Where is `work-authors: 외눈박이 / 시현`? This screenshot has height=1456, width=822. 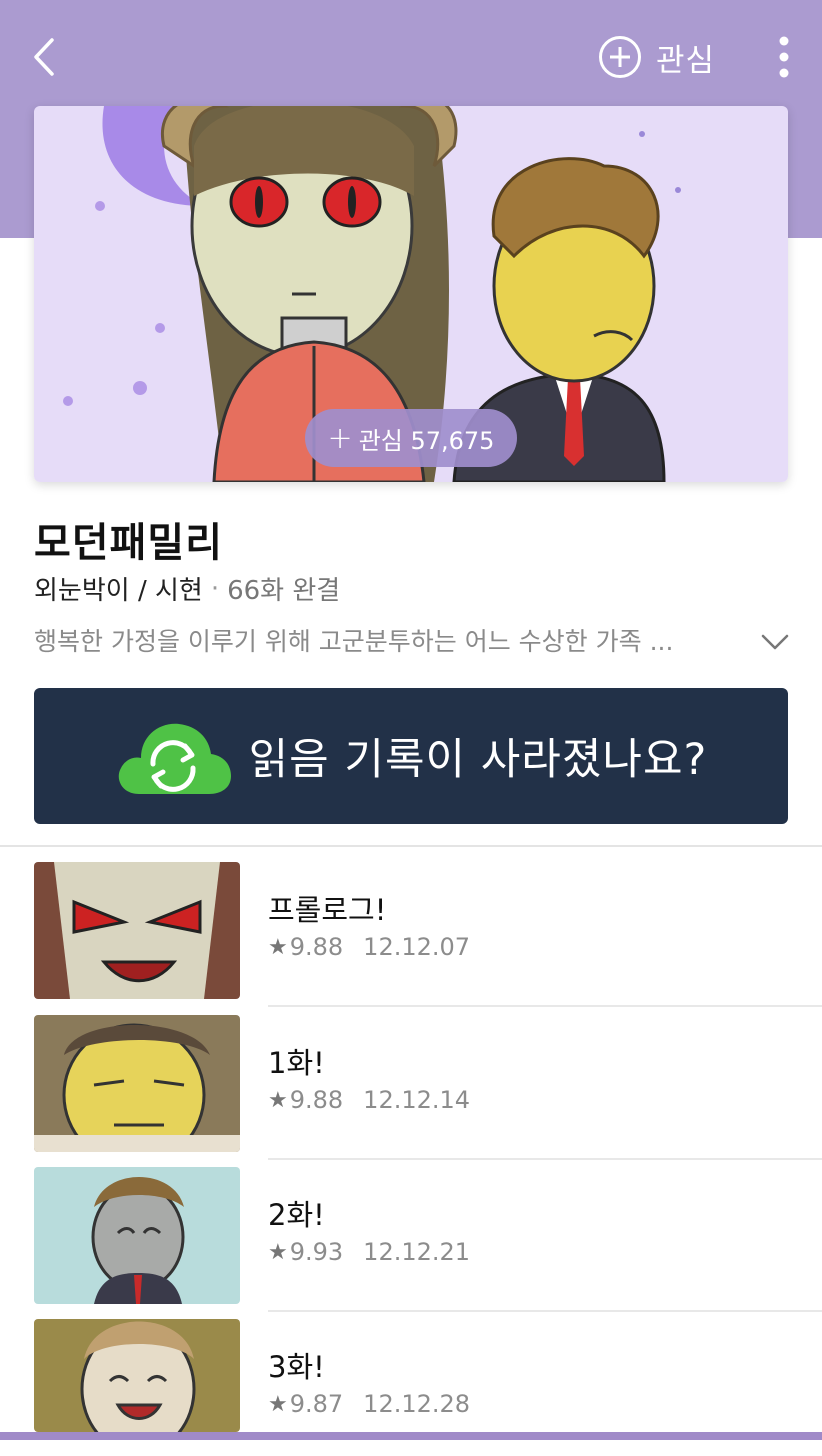
work-authors: 외눈박이 / 시현 is located at coordinates (118, 588).